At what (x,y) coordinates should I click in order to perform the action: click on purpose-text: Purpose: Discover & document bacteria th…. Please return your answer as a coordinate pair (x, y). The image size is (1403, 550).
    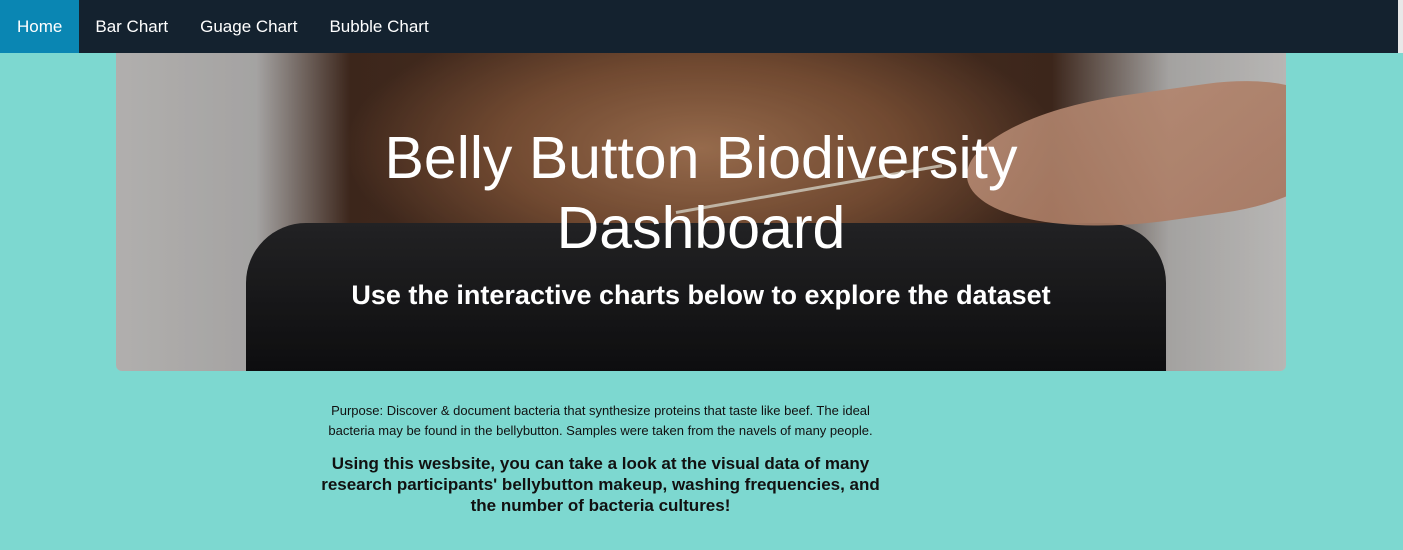
    Looking at the image, I should click on (600, 420).